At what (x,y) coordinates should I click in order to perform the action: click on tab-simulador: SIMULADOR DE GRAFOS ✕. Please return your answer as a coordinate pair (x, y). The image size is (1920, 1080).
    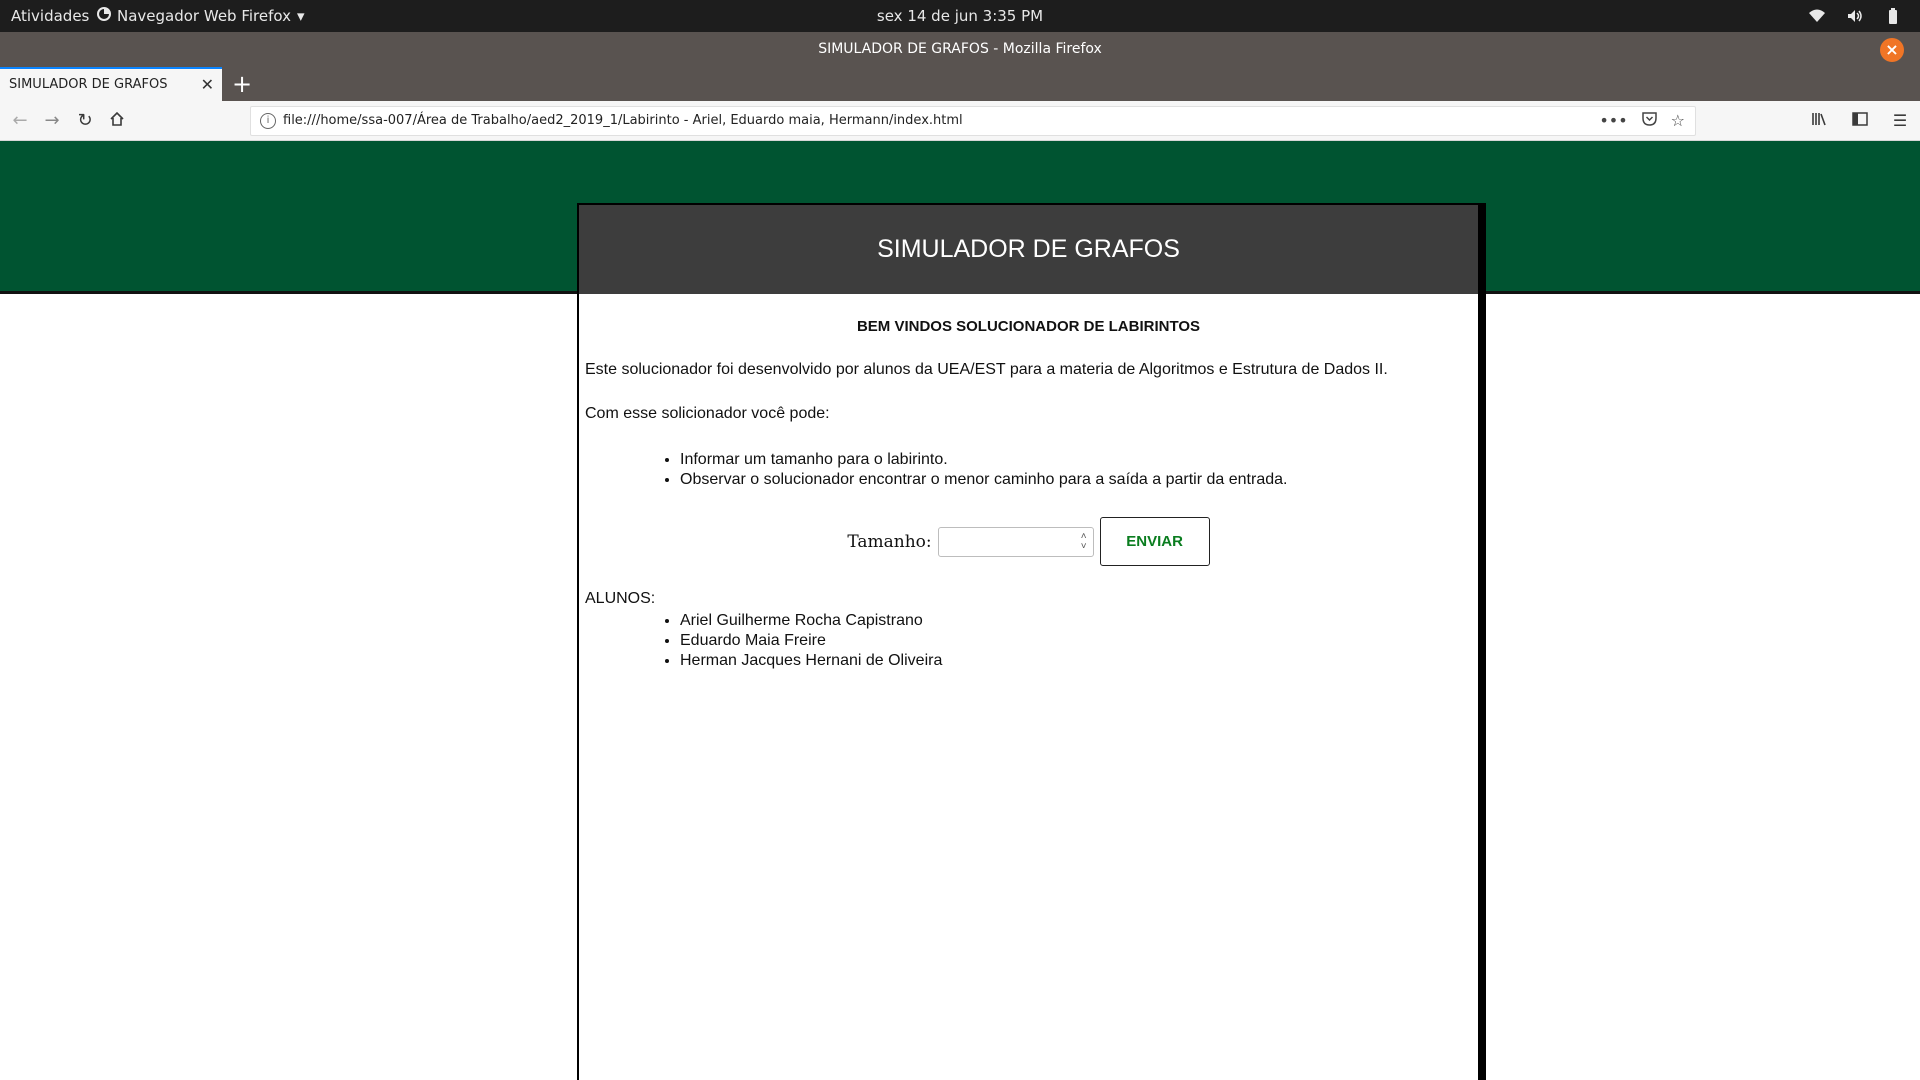
    Looking at the image, I should click on (111, 84).